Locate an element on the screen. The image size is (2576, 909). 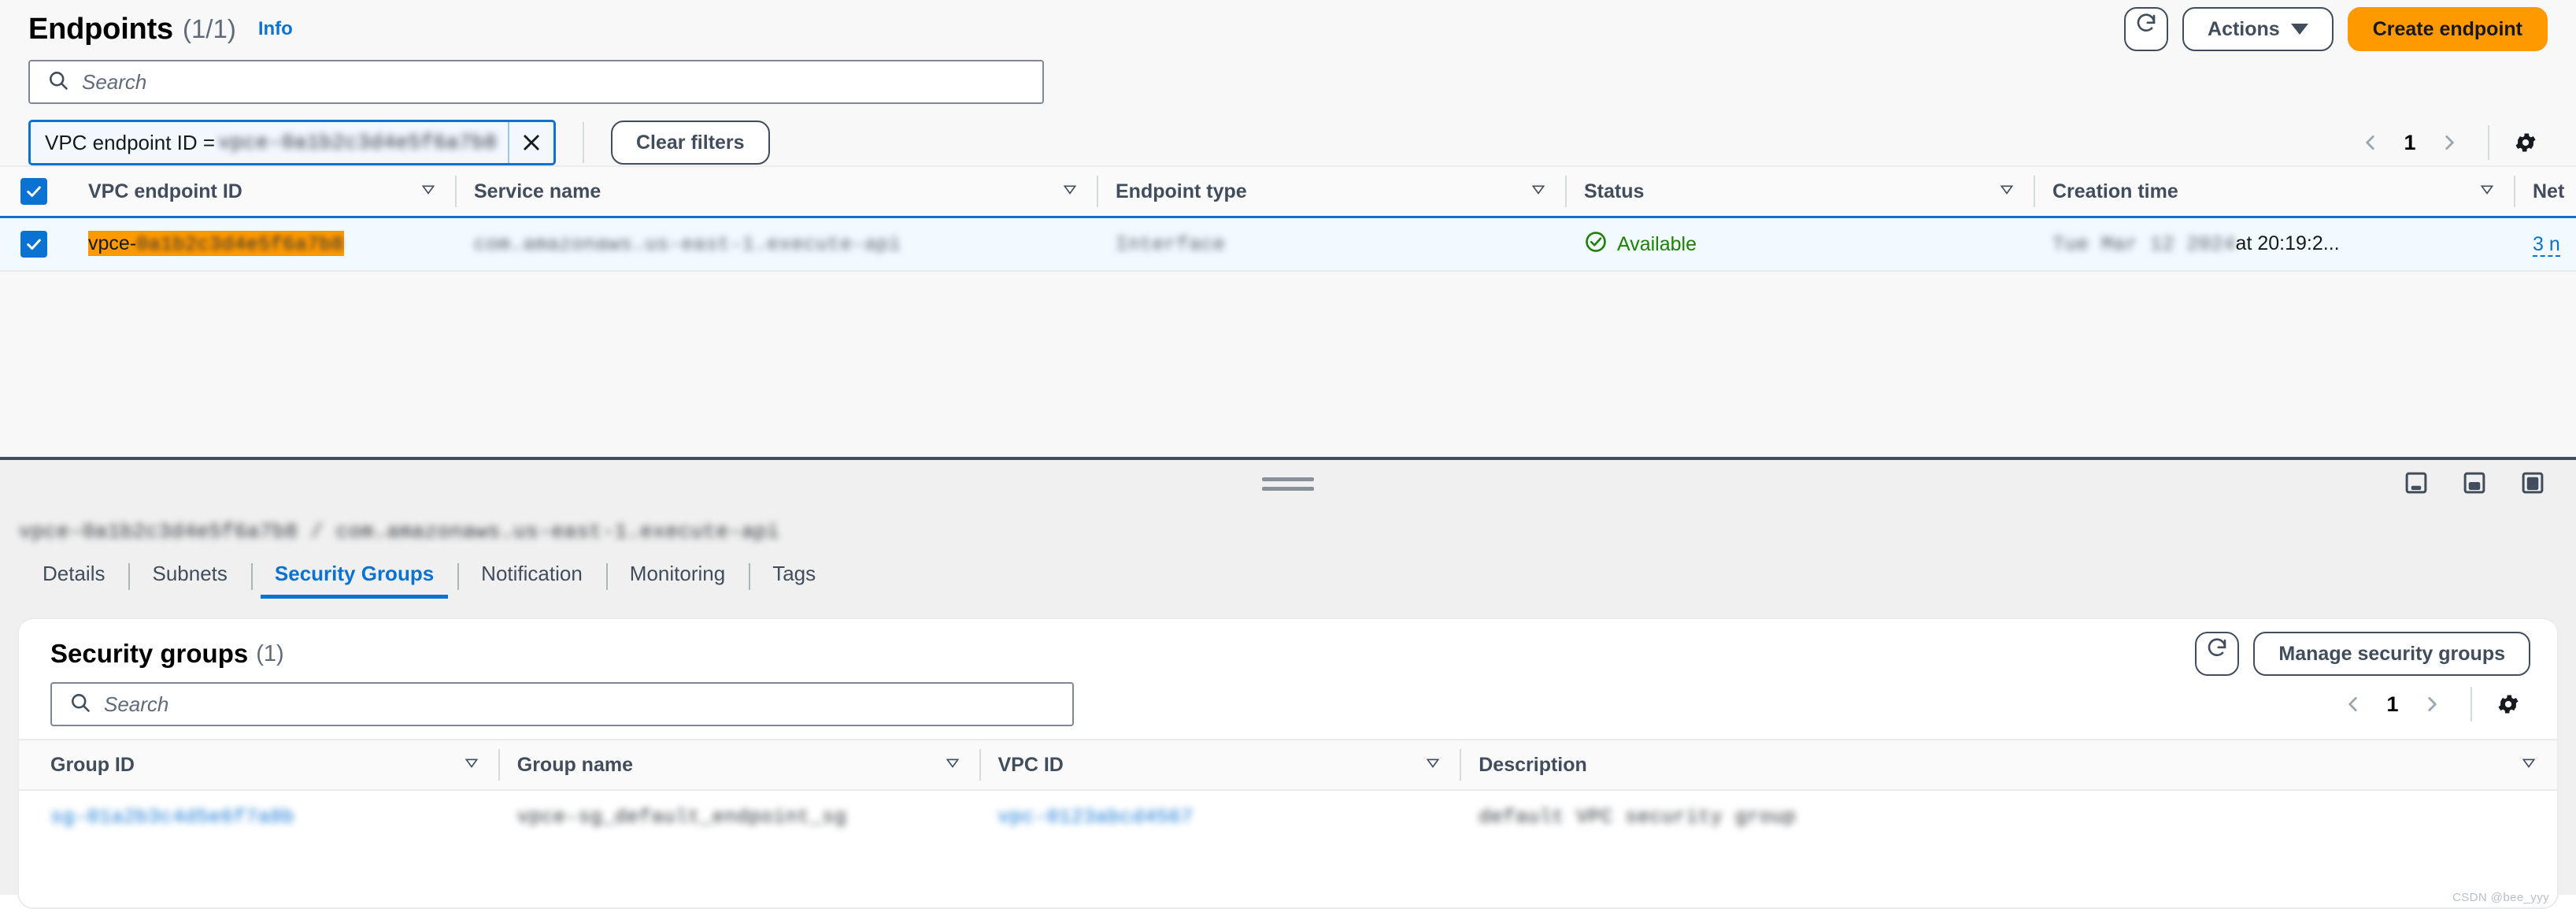
security-groups-actions: Manage security groups is located at coordinates (2362, 654).